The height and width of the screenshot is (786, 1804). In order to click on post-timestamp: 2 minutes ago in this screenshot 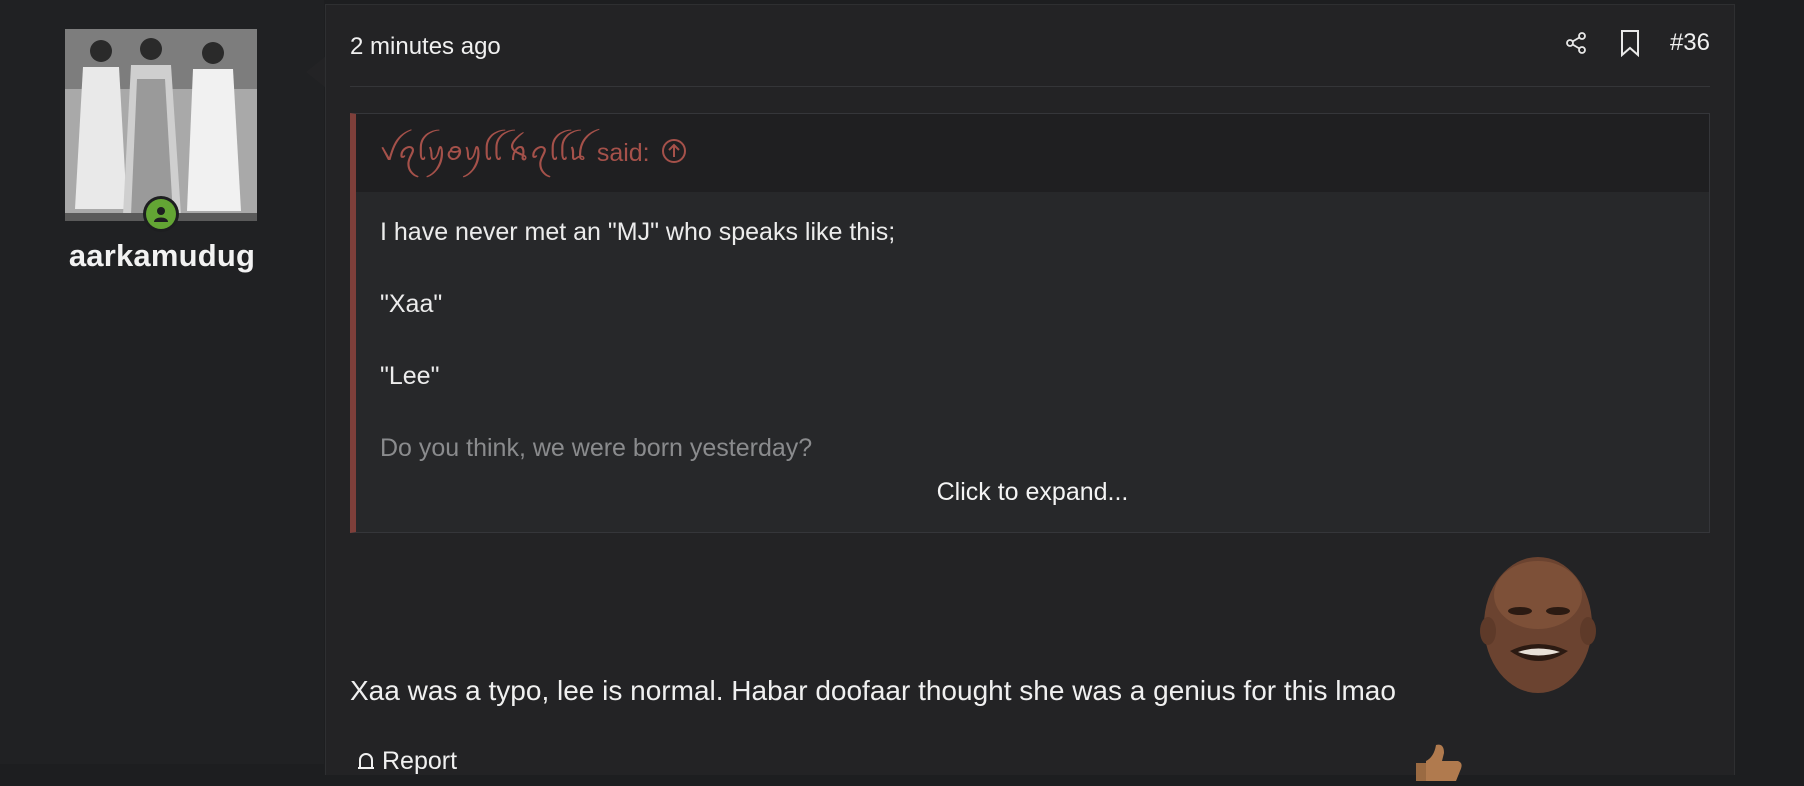, I will do `click(425, 47)`.